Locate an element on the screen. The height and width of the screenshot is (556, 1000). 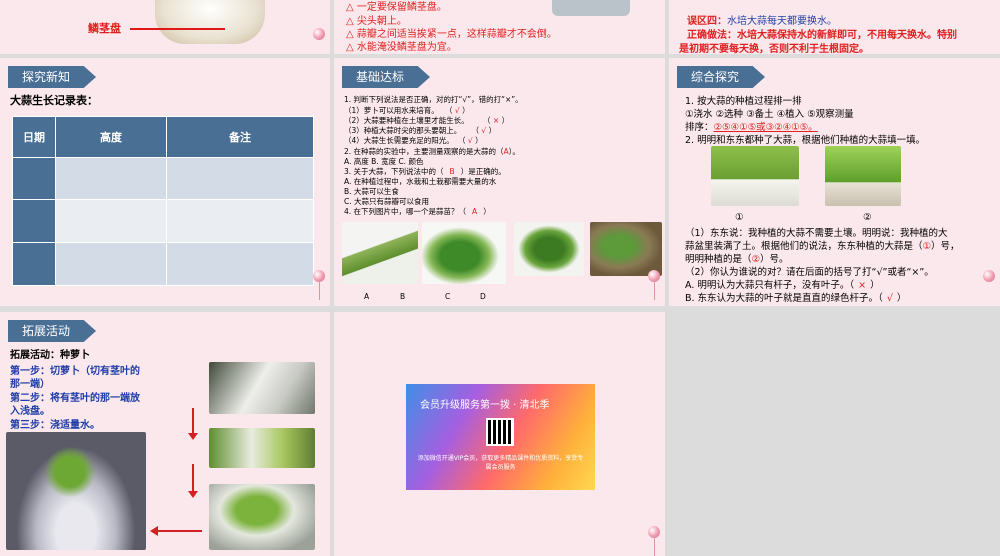
slide-header: 拓展活动 is located at coordinates (52, 331).